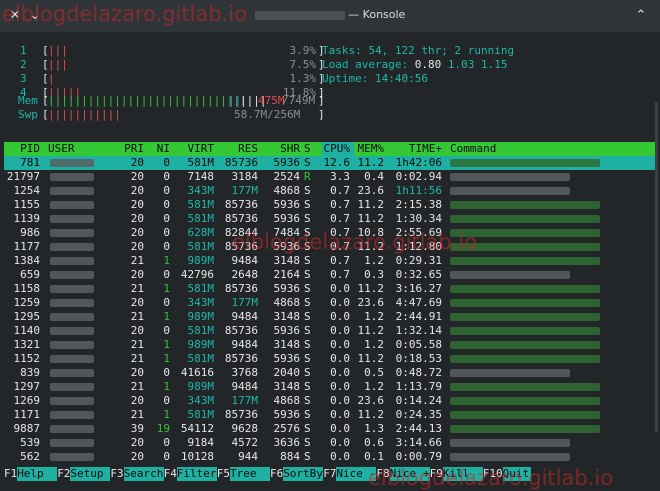 This screenshot has height=491, width=660. I want to click on process-row: 1297 21 1 989M 9484 3148 S 0.0 1.2 1:13.79, so click(330, 387).